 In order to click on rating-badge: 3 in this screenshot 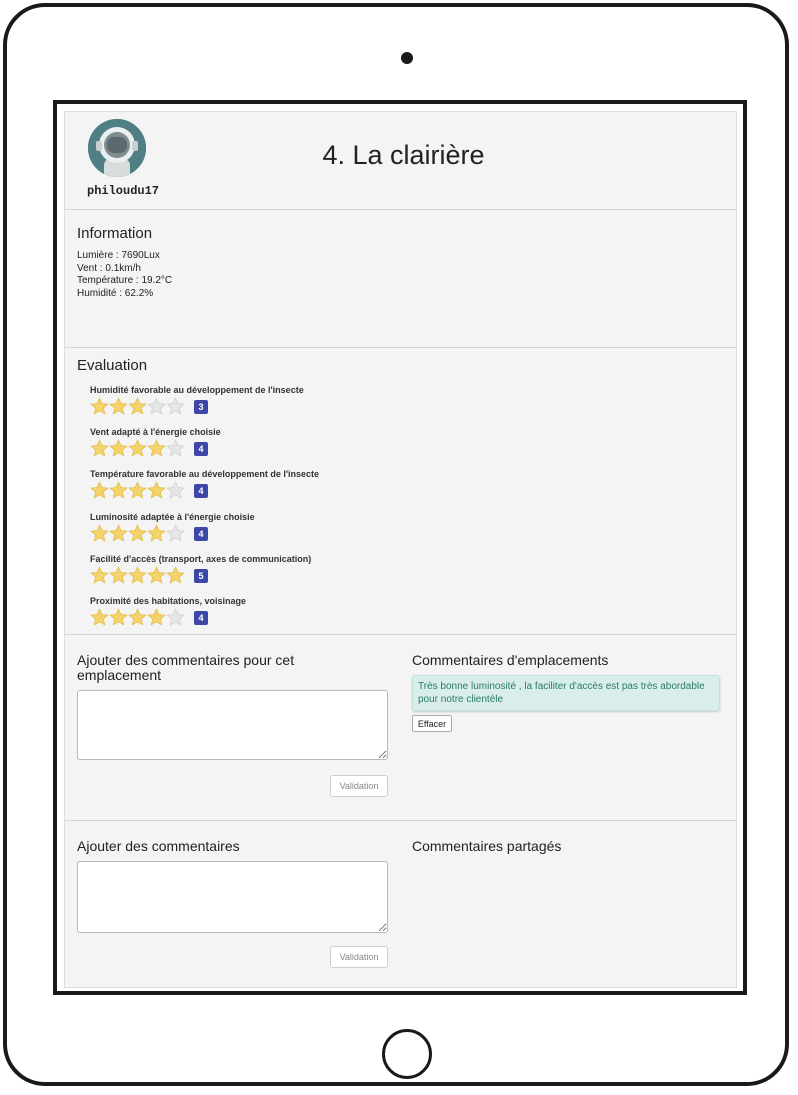, I will do `click(201, 406)`.